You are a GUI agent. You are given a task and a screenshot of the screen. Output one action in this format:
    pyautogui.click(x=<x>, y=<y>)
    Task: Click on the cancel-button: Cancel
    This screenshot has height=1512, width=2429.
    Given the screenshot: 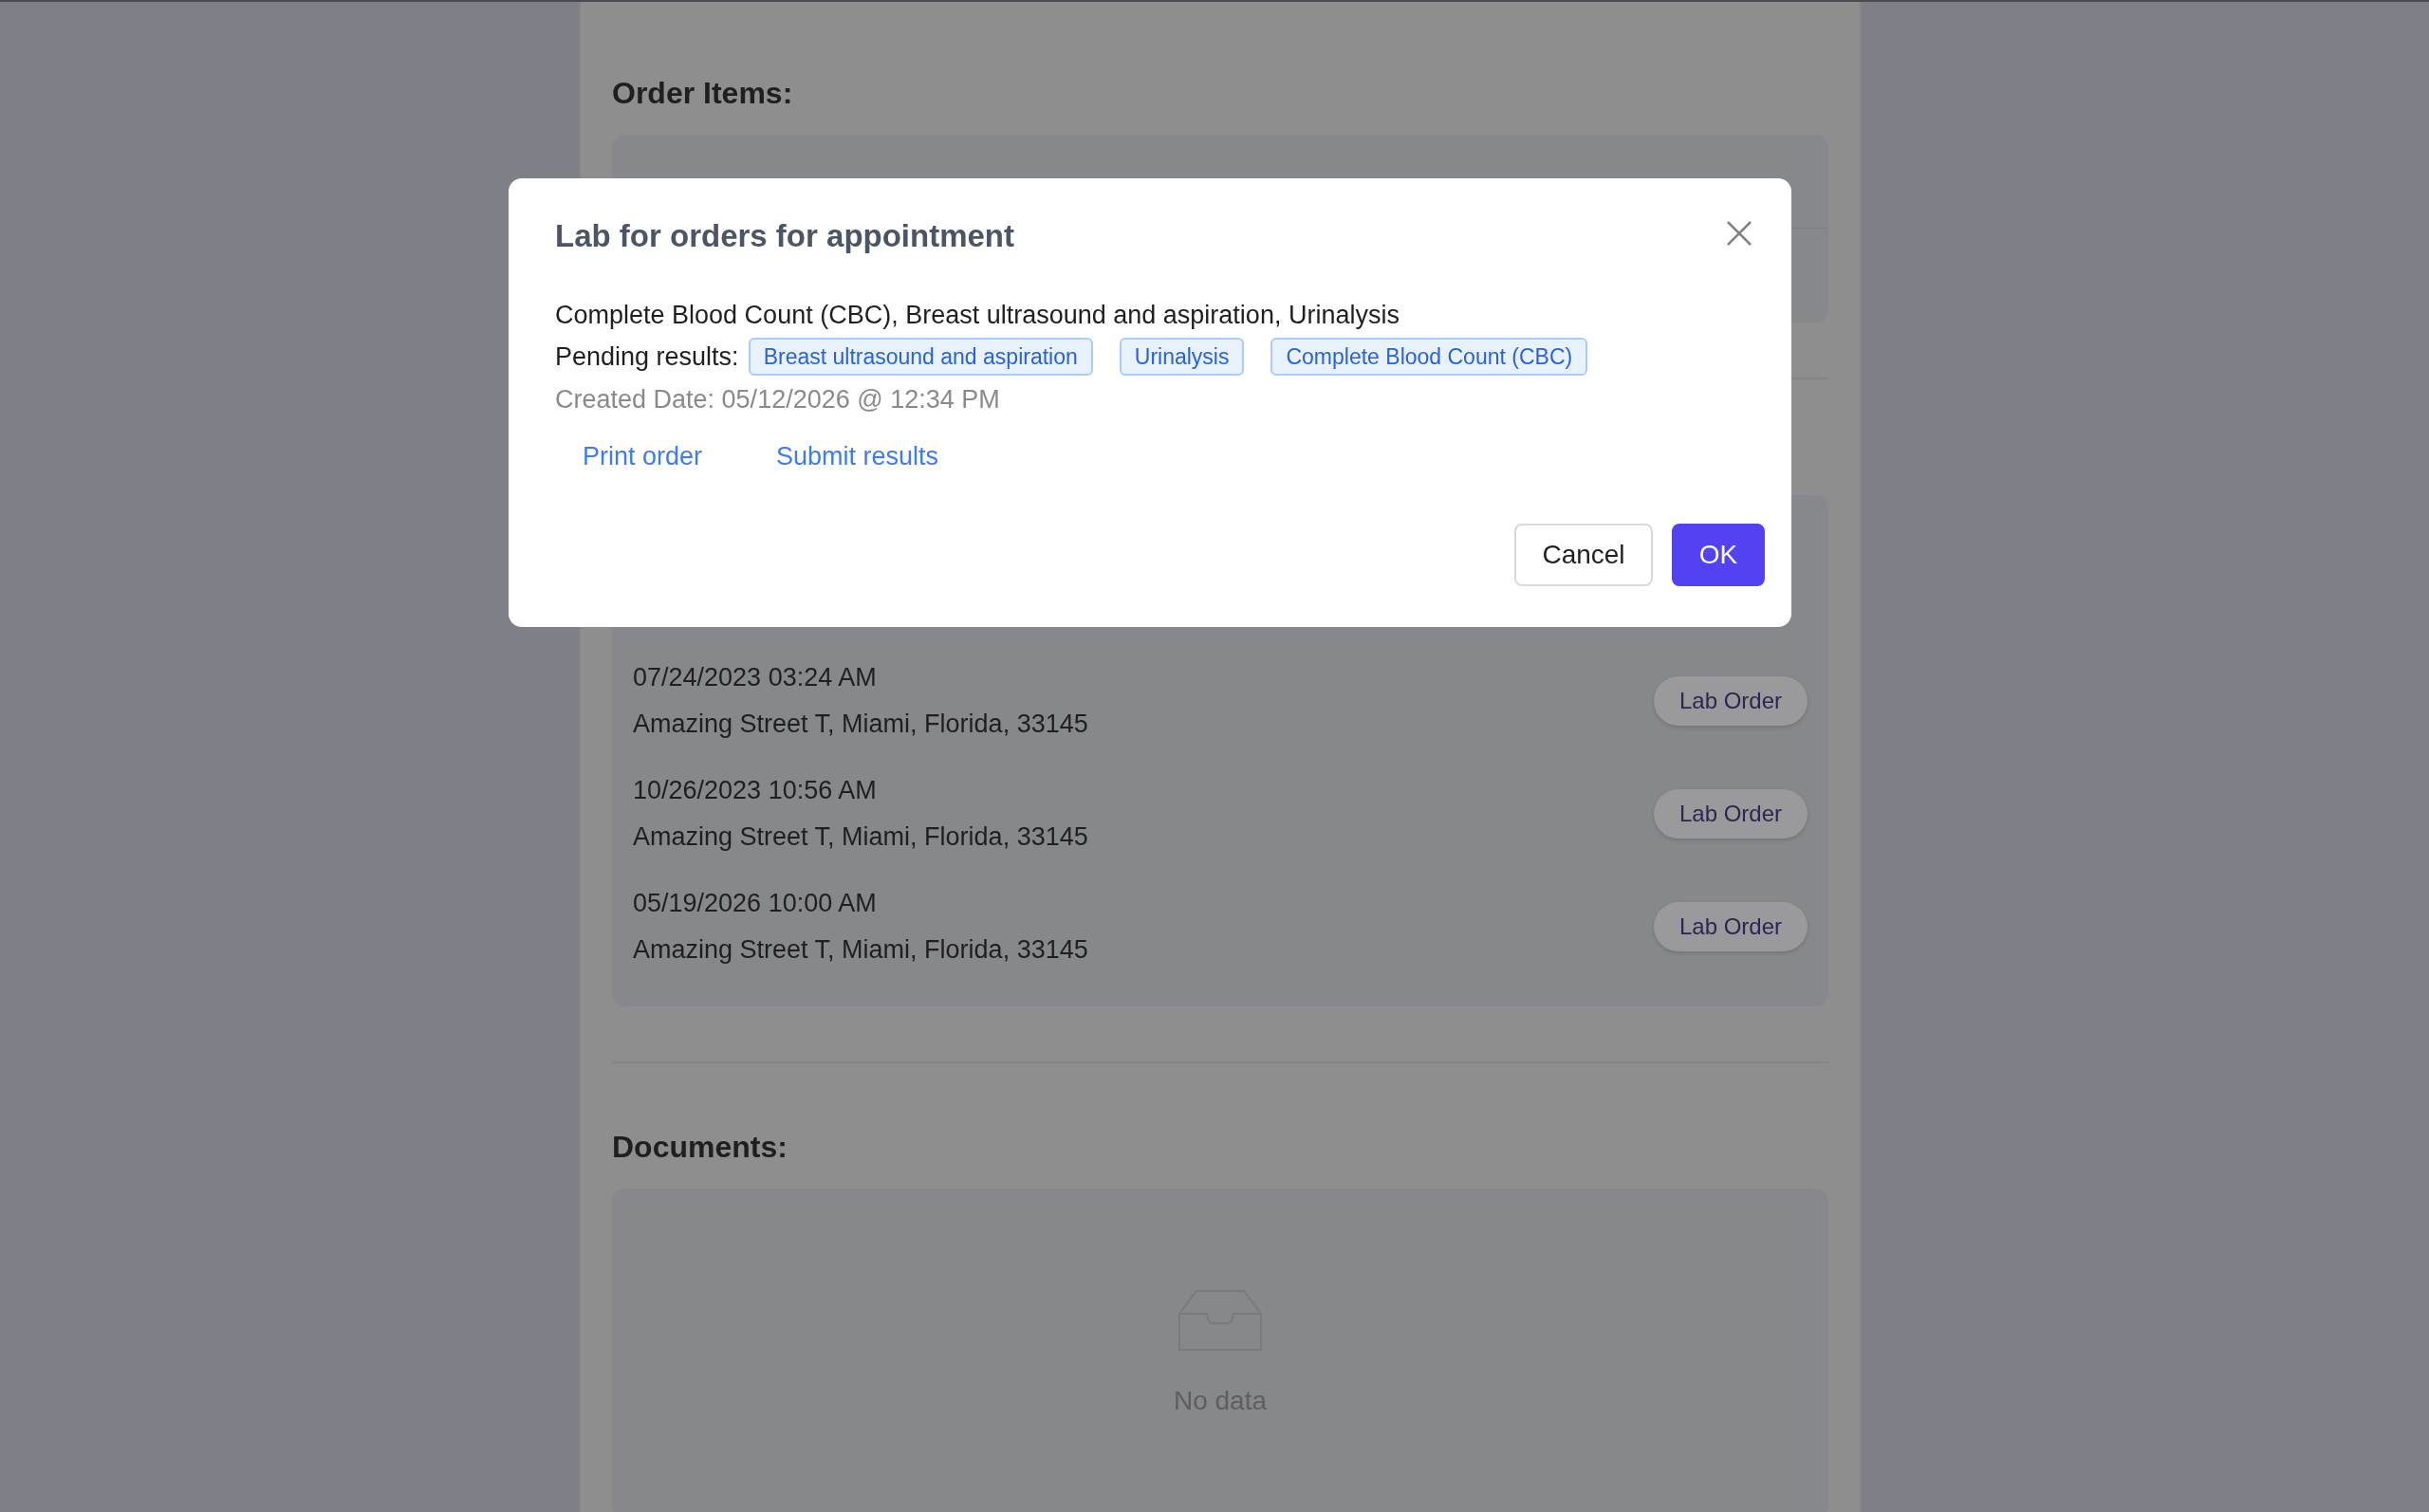 What is the action you would take?
    pyautogui.click(x=1583, y=554)
    